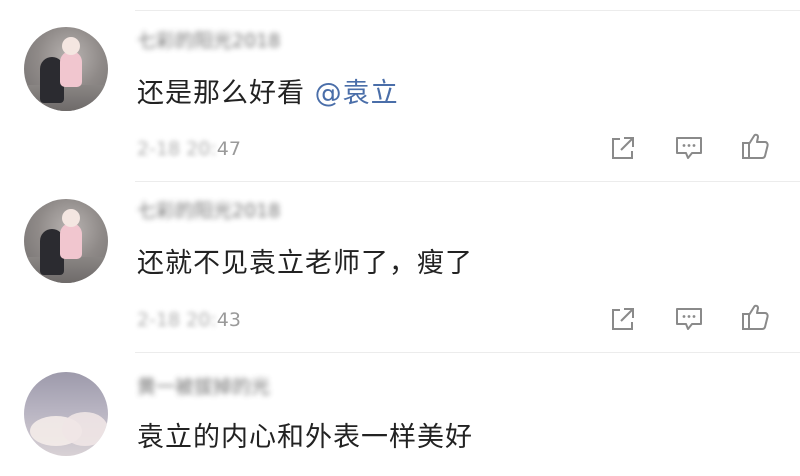 The image size is (800, 476). I want to click on comment-text: 袁立的内心和外表一样美好, so click(305, 438).